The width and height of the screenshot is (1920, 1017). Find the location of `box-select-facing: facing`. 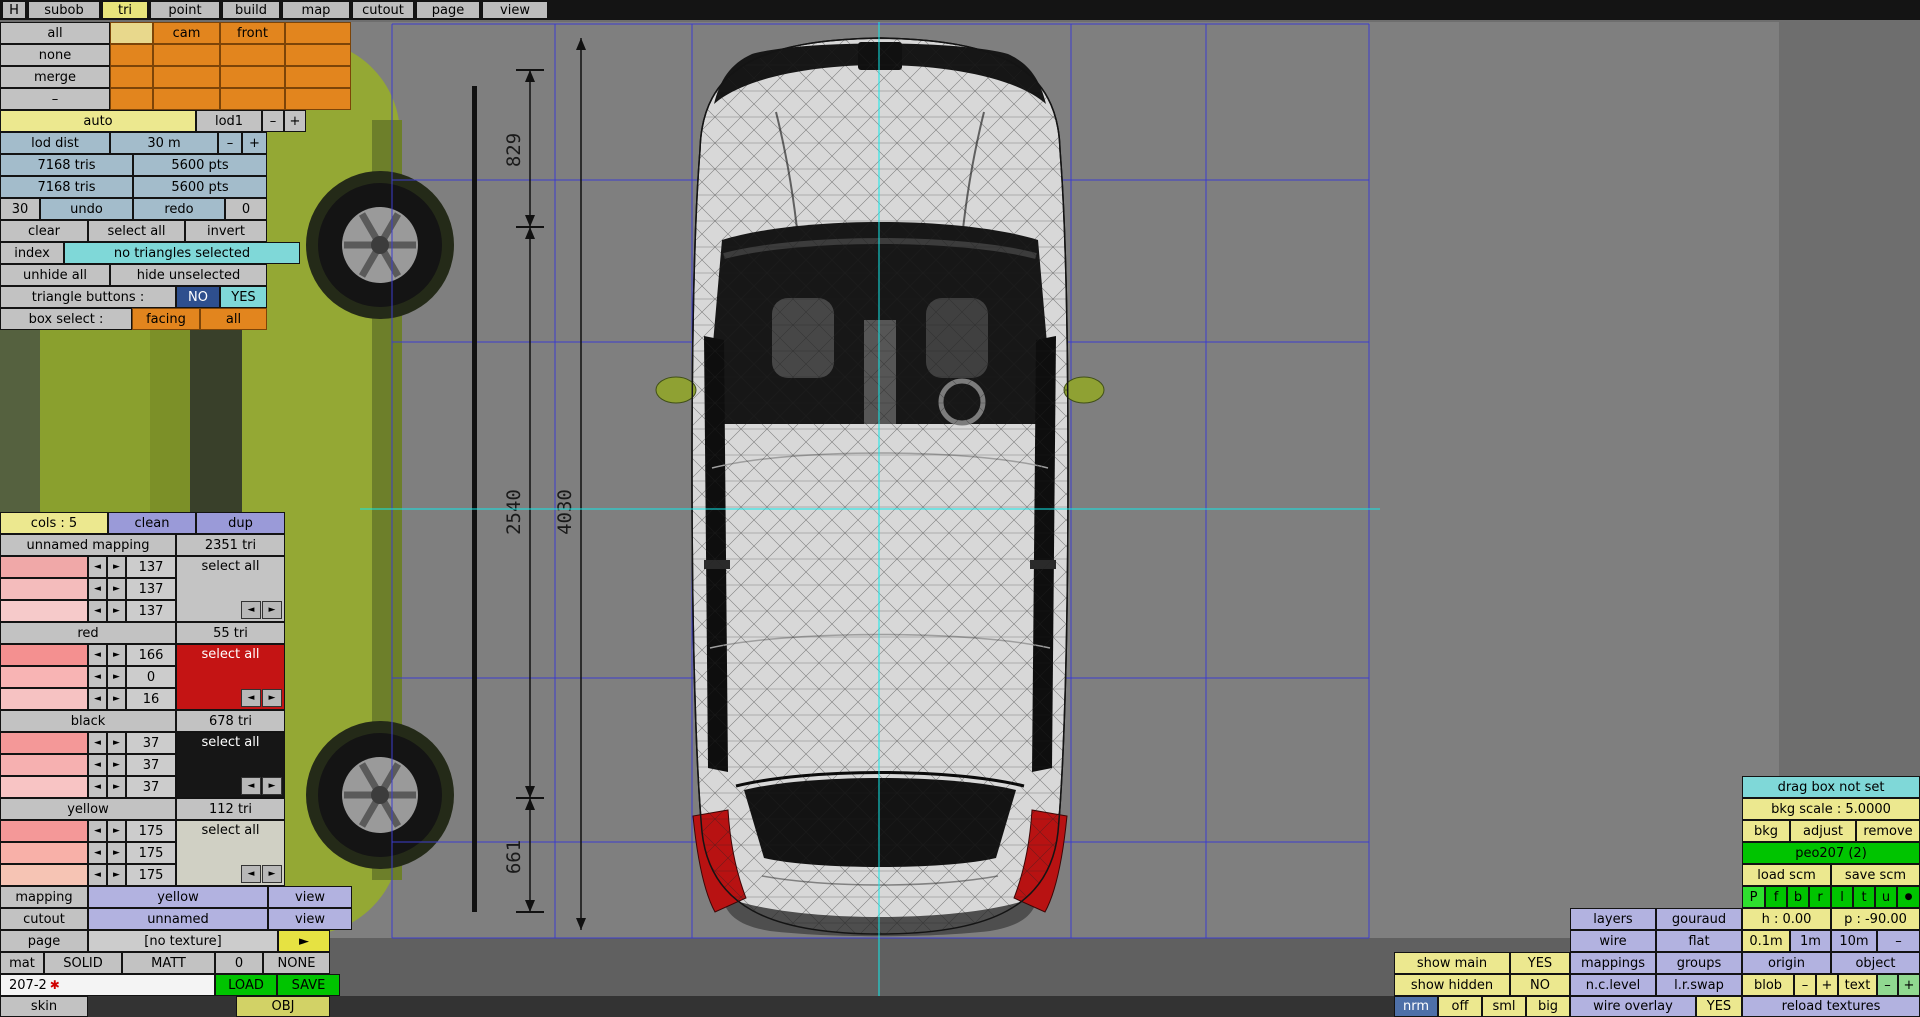

box-select-facing: facing is located at coordinates (166, 319).